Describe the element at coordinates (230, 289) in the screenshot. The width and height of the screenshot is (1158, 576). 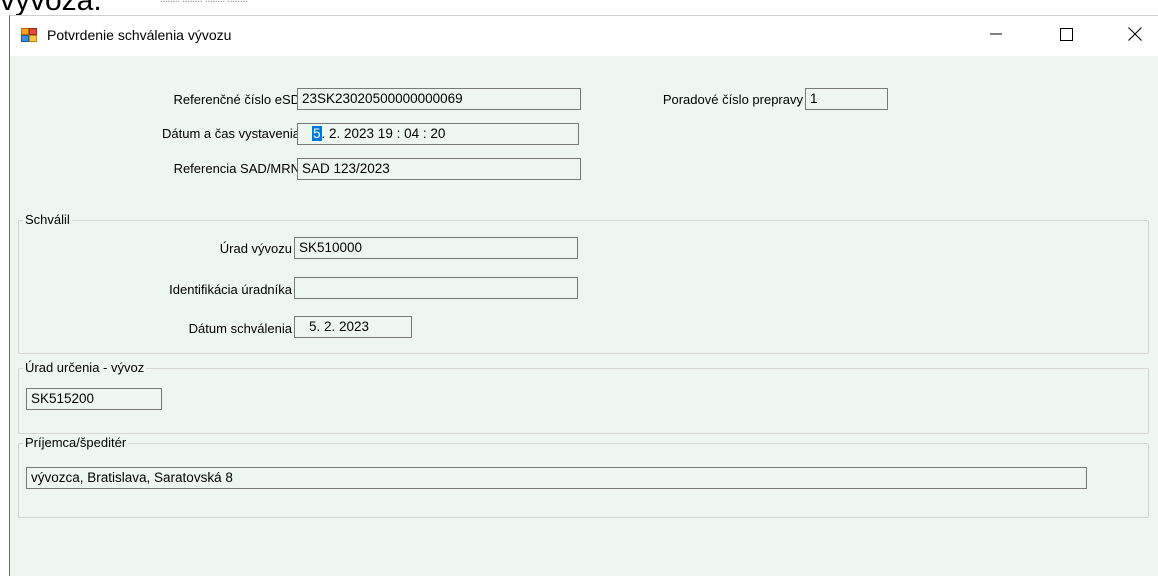
I see `identifikacia-uradnika-label: Identifikácia úradníka` at that location.